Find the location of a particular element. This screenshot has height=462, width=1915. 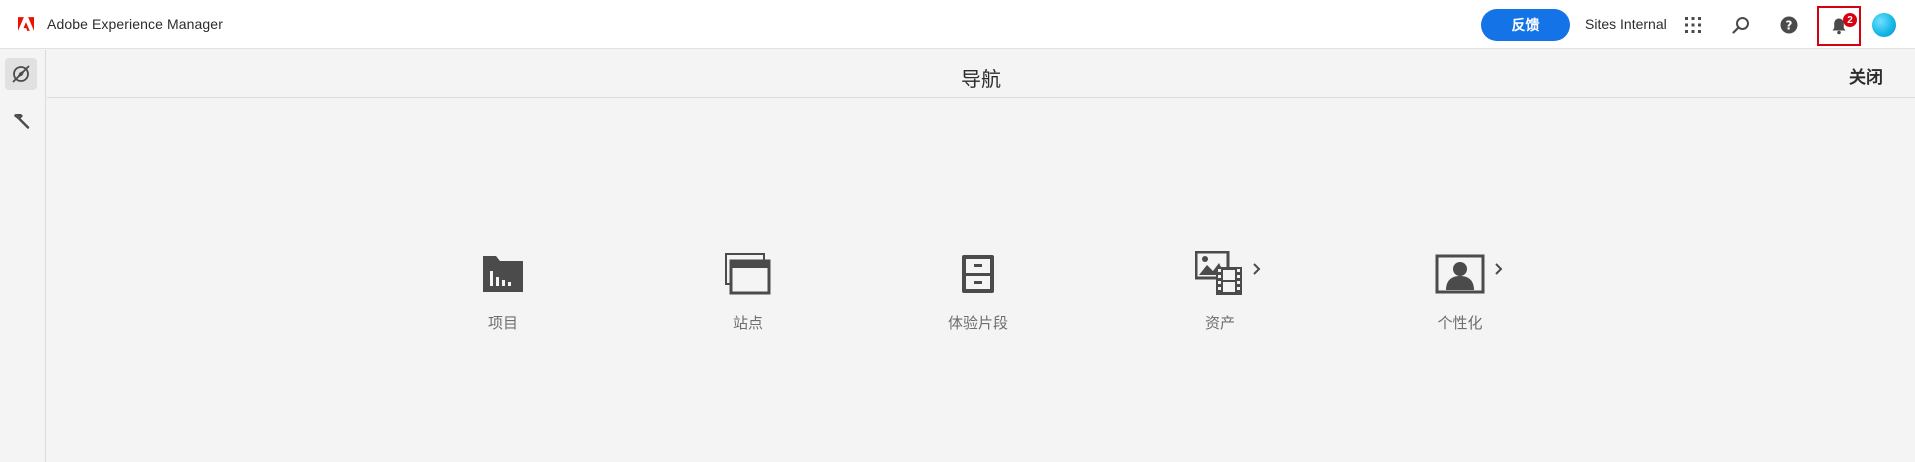

tile-assets: 资产 is located at coordinates (1220, 300).